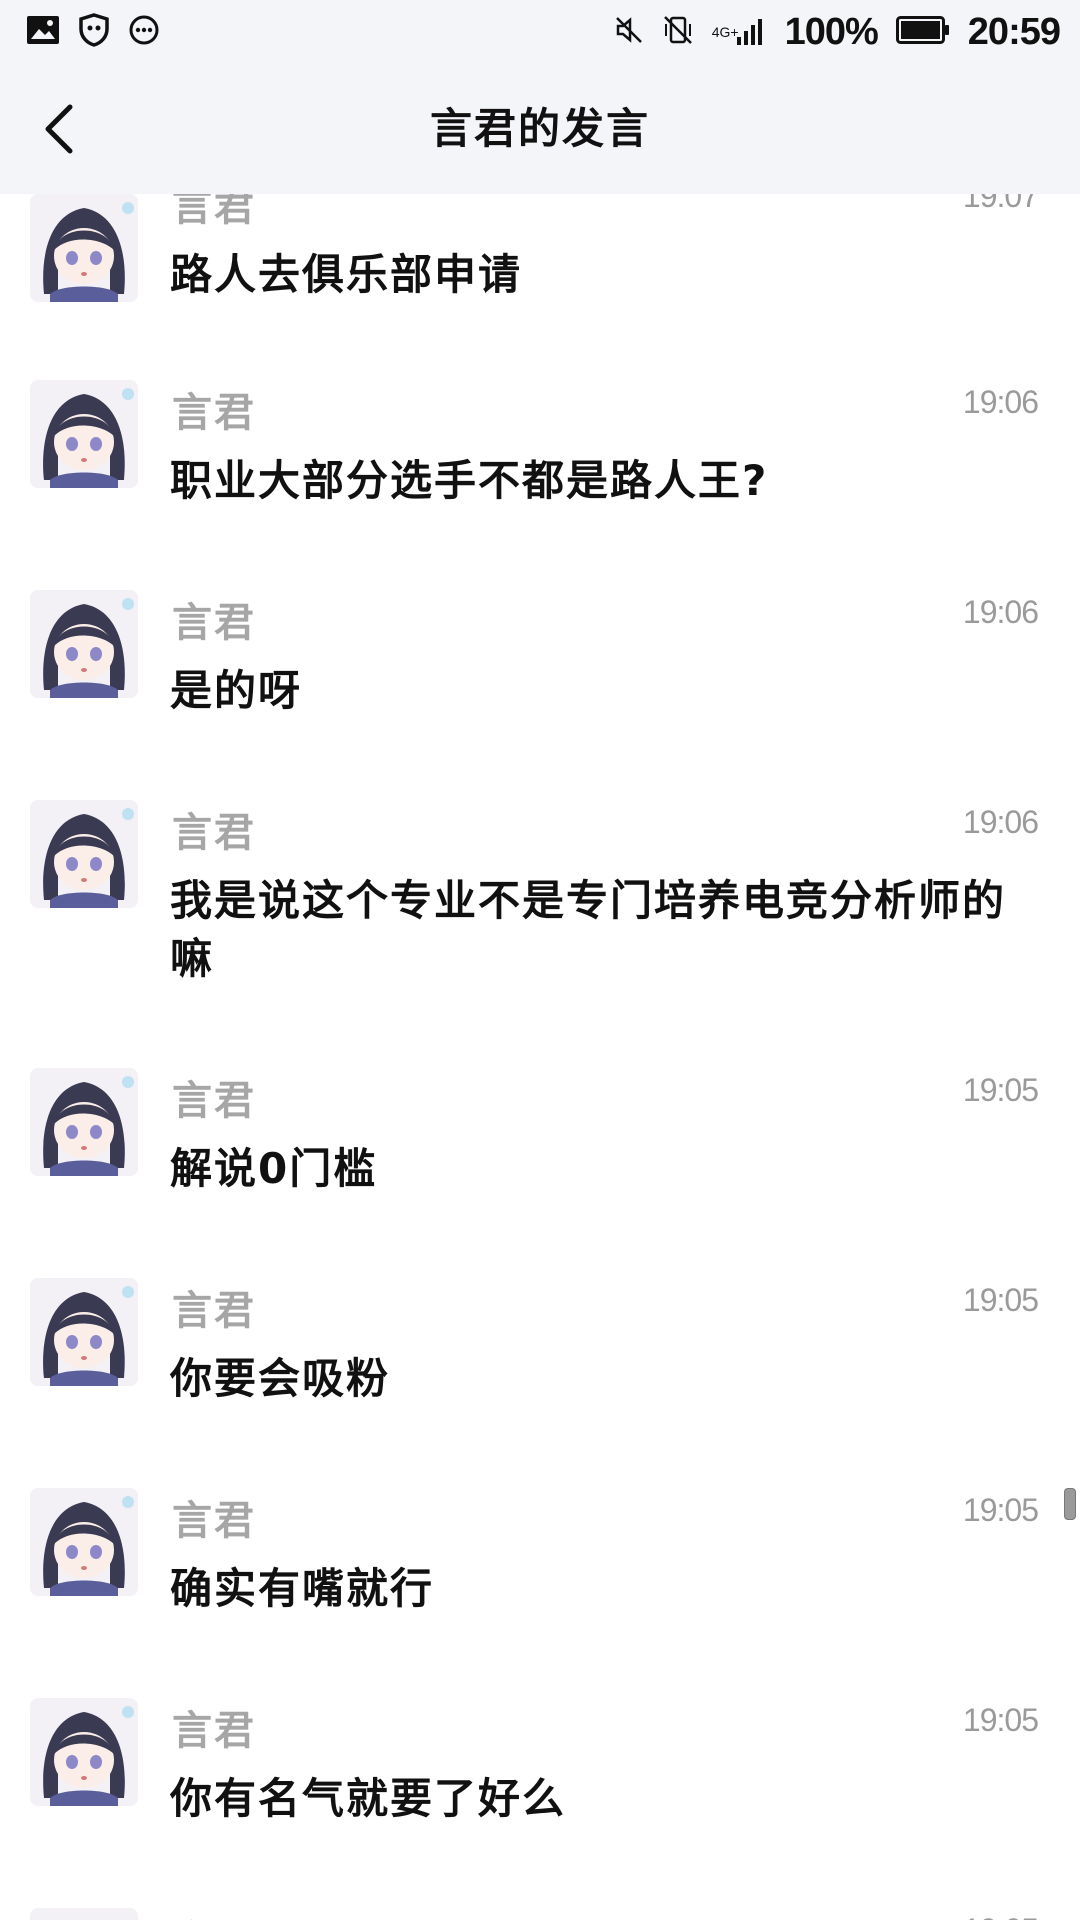 The image size is (1080, 1920). What do you see at coordinates (1070, 1504) in the screenshot?
I see `scrollbar-thumb` at bounding box center [1070, 1504].